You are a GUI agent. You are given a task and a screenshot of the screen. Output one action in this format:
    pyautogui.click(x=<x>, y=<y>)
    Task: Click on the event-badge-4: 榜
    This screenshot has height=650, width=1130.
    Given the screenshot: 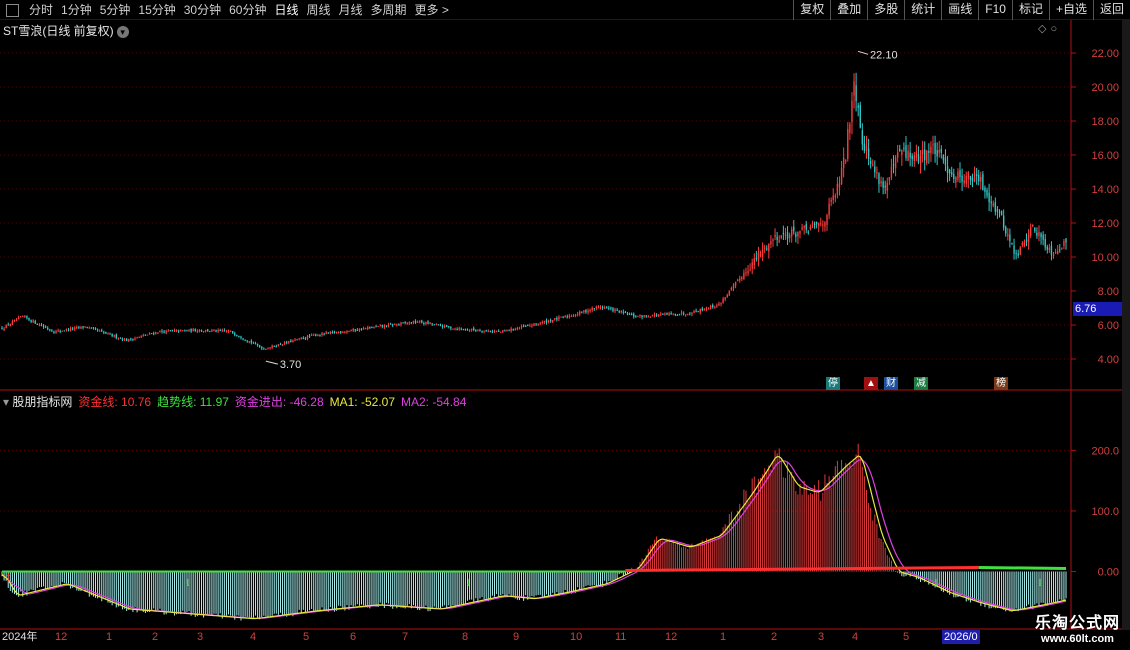 What is the action you would take?
    pyautogui.click(x=1001, y=383)
    